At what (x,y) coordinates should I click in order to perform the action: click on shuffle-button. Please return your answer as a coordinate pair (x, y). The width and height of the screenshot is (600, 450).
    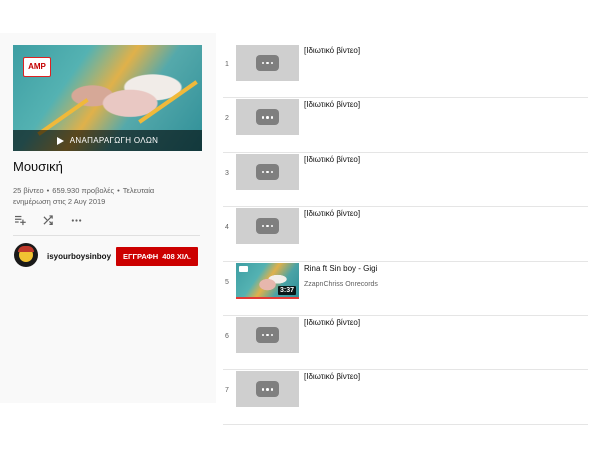
    Looking at the image, I should click on (48, 220).